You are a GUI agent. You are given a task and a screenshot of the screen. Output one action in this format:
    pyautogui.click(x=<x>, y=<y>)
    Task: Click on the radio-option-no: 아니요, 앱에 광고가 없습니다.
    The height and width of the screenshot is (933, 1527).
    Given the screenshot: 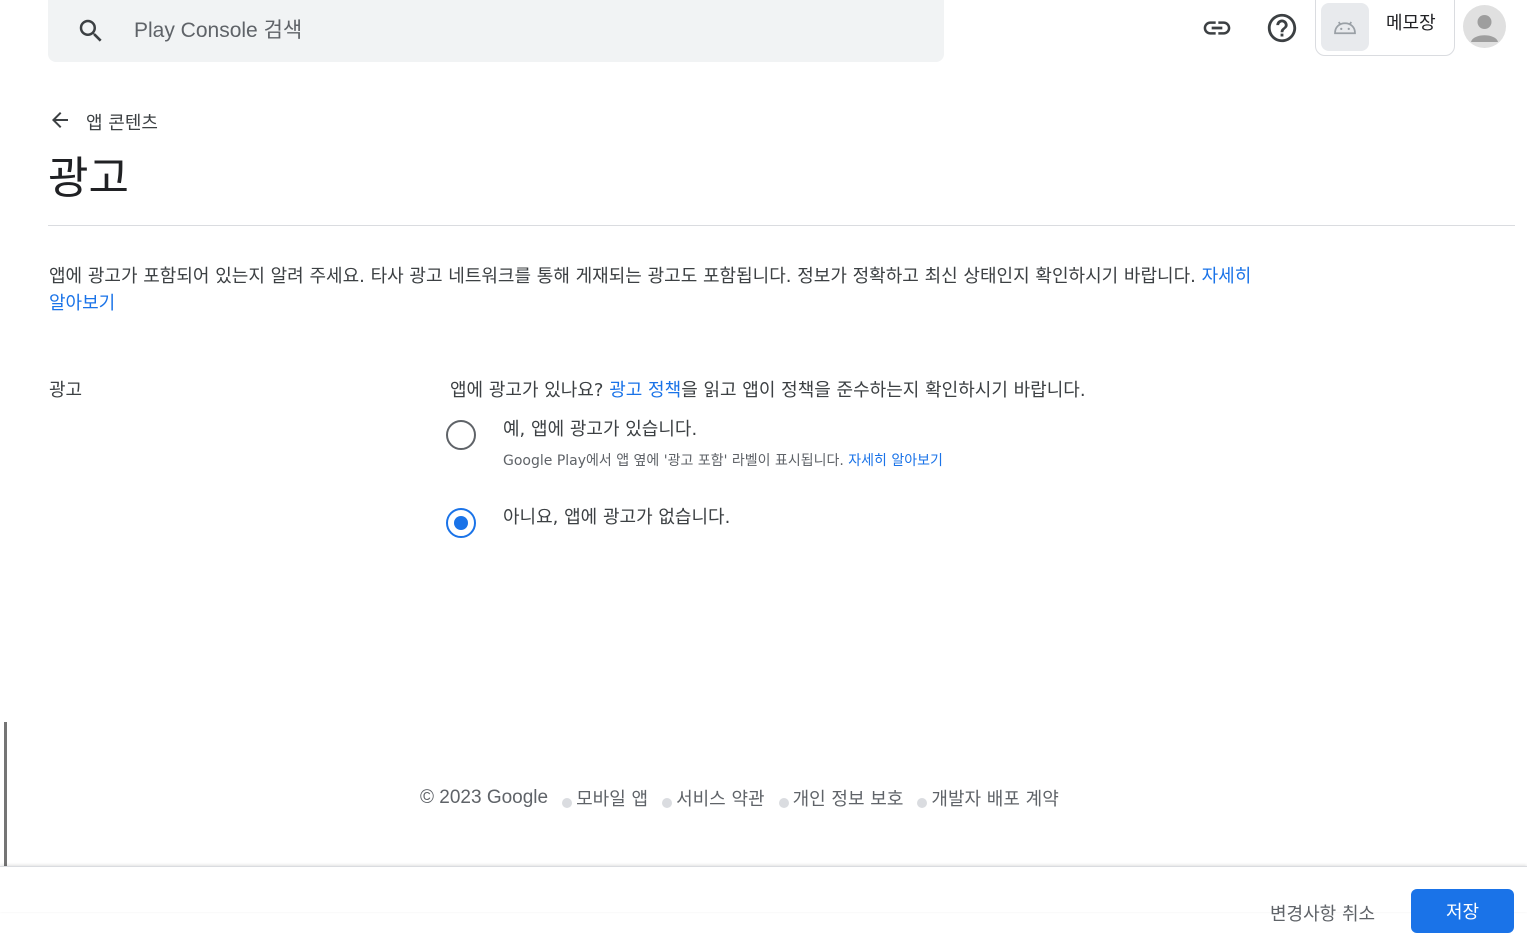 What is the action you would take?
    pyautogui.click(x=588, y=521)
    